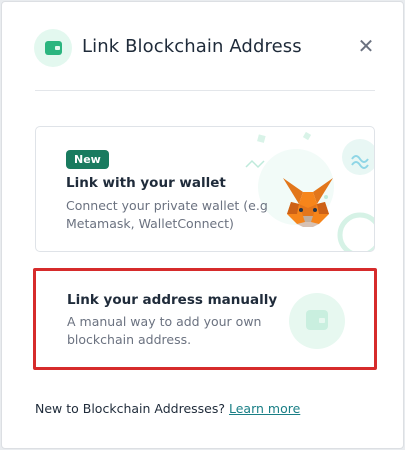  I want to click on dialog-title: Link Blockchain Address, so click(192, 46).